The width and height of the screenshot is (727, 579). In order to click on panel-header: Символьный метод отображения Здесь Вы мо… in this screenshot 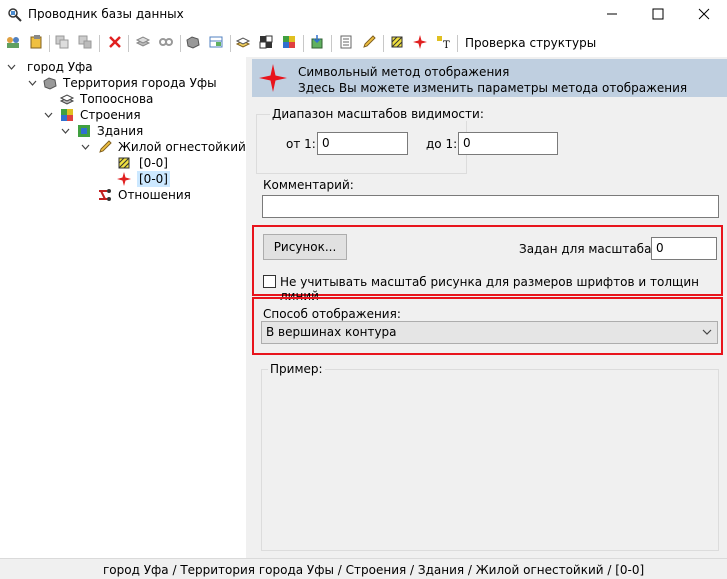, I will do `click(489, 78)`.